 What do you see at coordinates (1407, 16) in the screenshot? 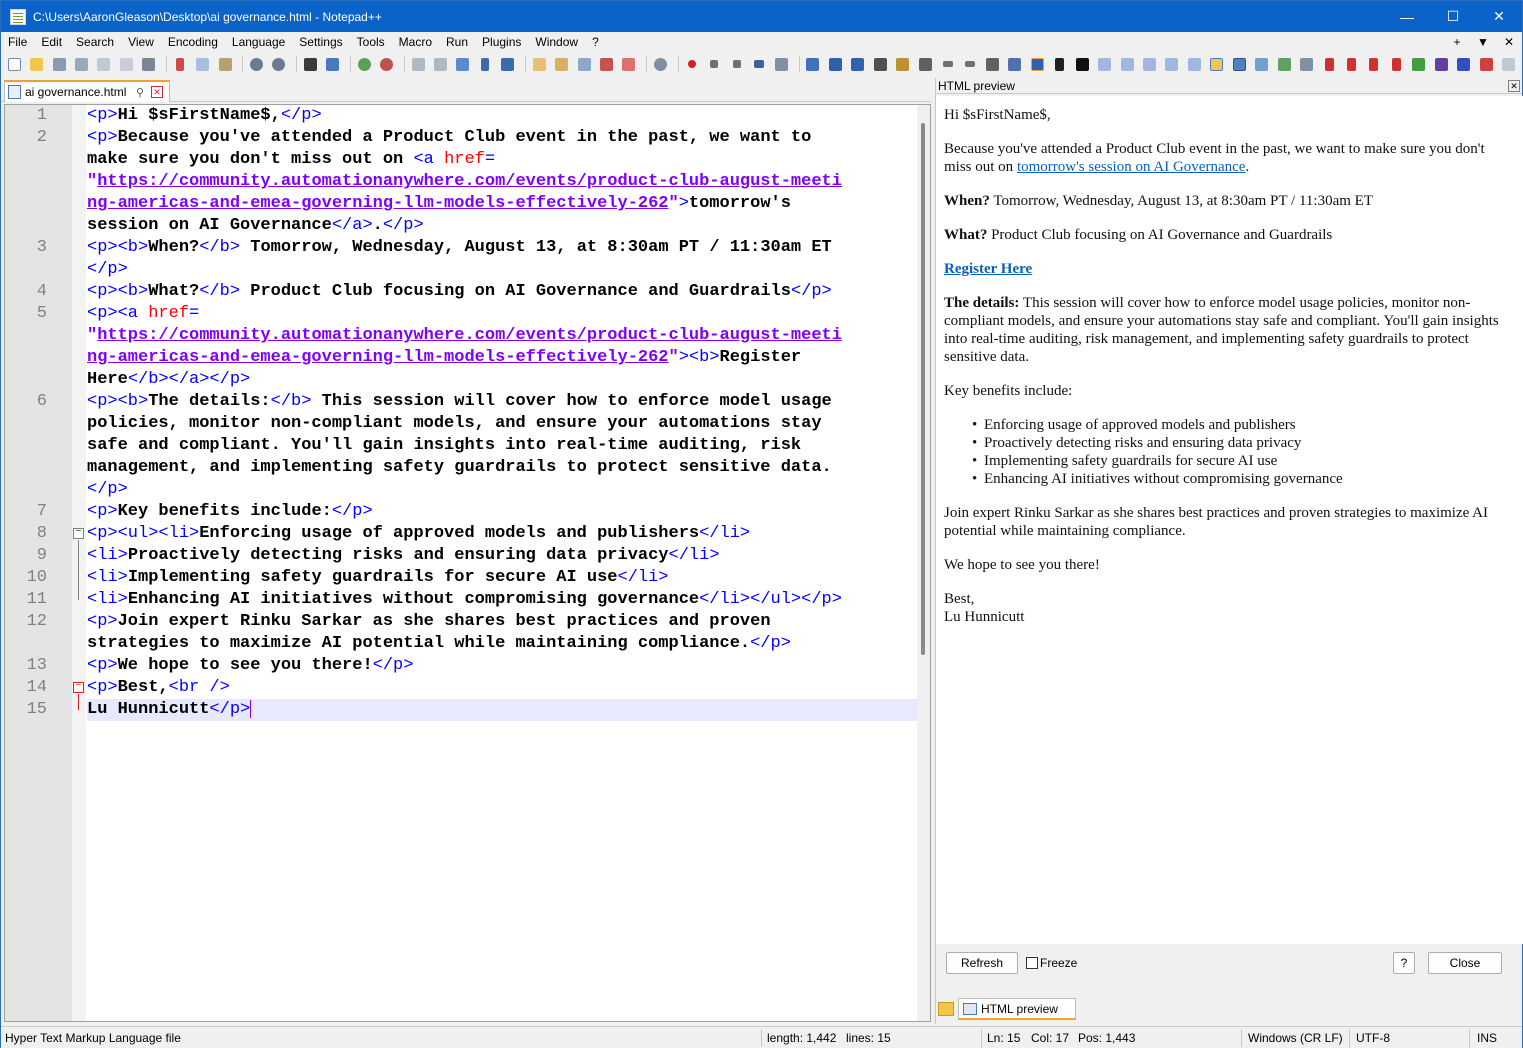
I see `minimize-button: —` at bounding box center [1407, 16].